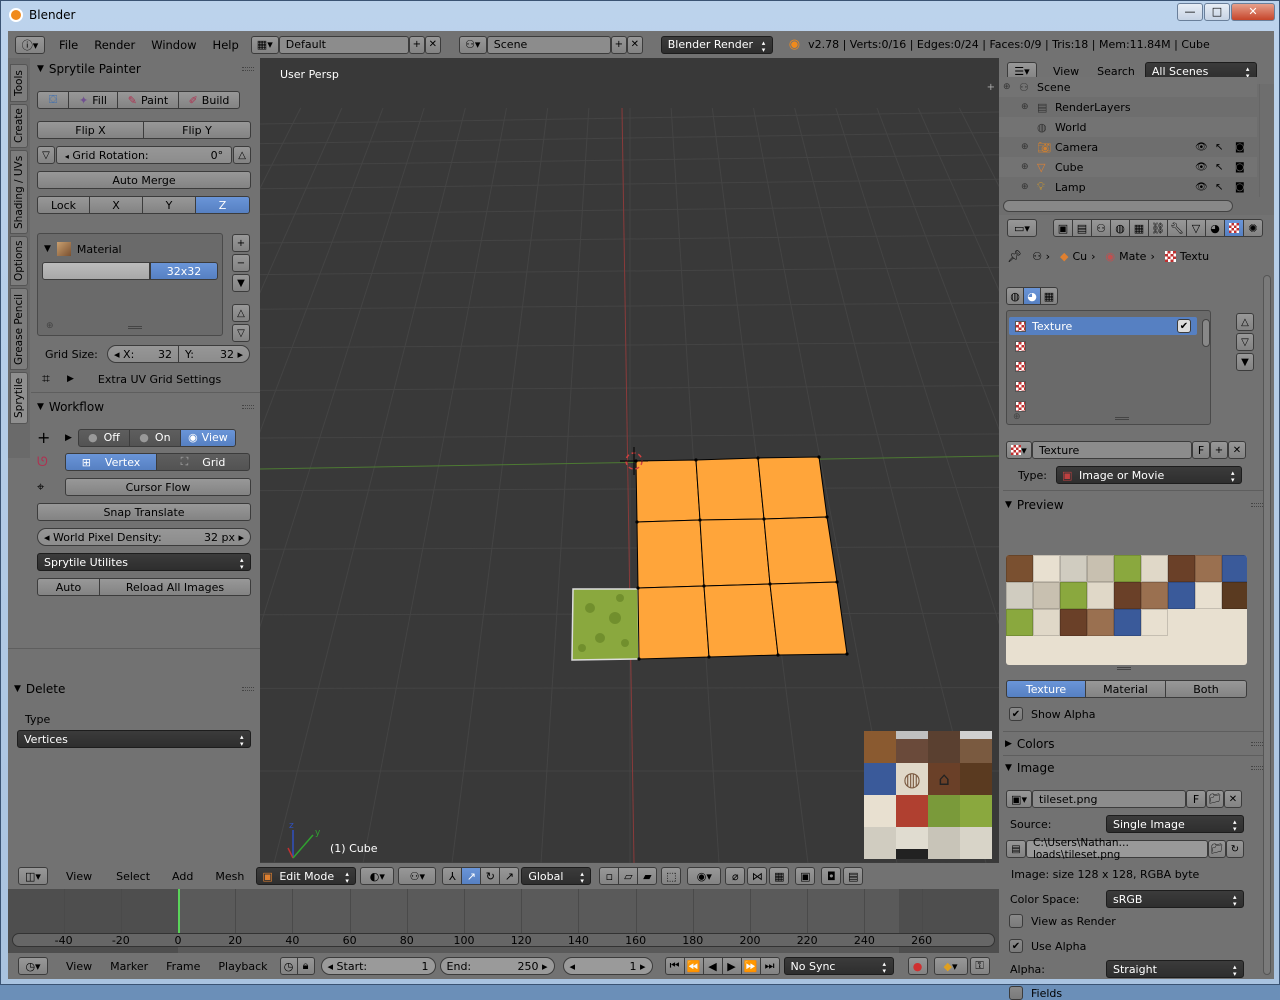  I want to click on menu-select: Select, so click(133, 876).